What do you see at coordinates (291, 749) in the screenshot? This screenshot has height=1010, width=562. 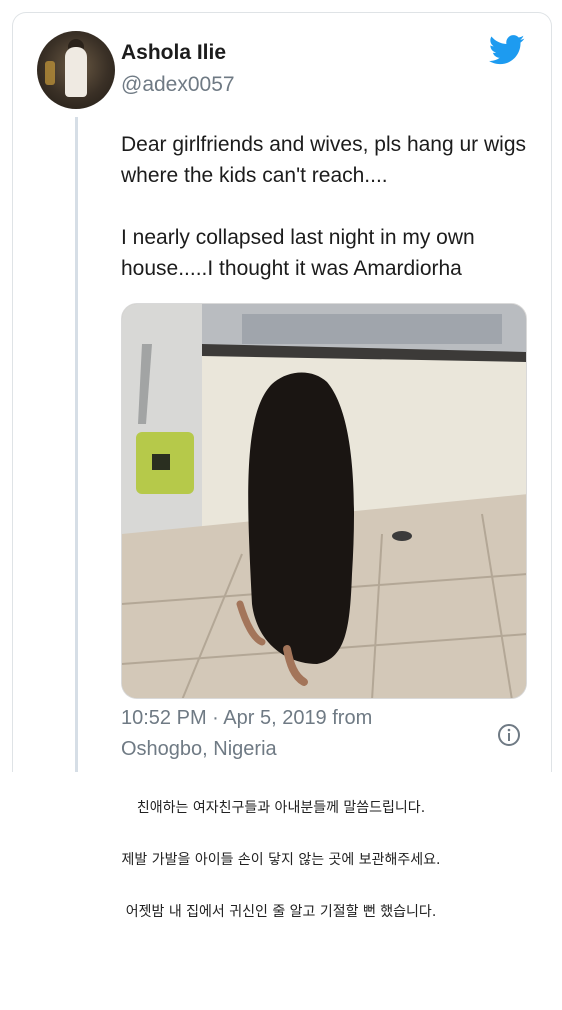 I see `tweet-location: Oshogbo, Nigeria` at bounding box center [291, 749].